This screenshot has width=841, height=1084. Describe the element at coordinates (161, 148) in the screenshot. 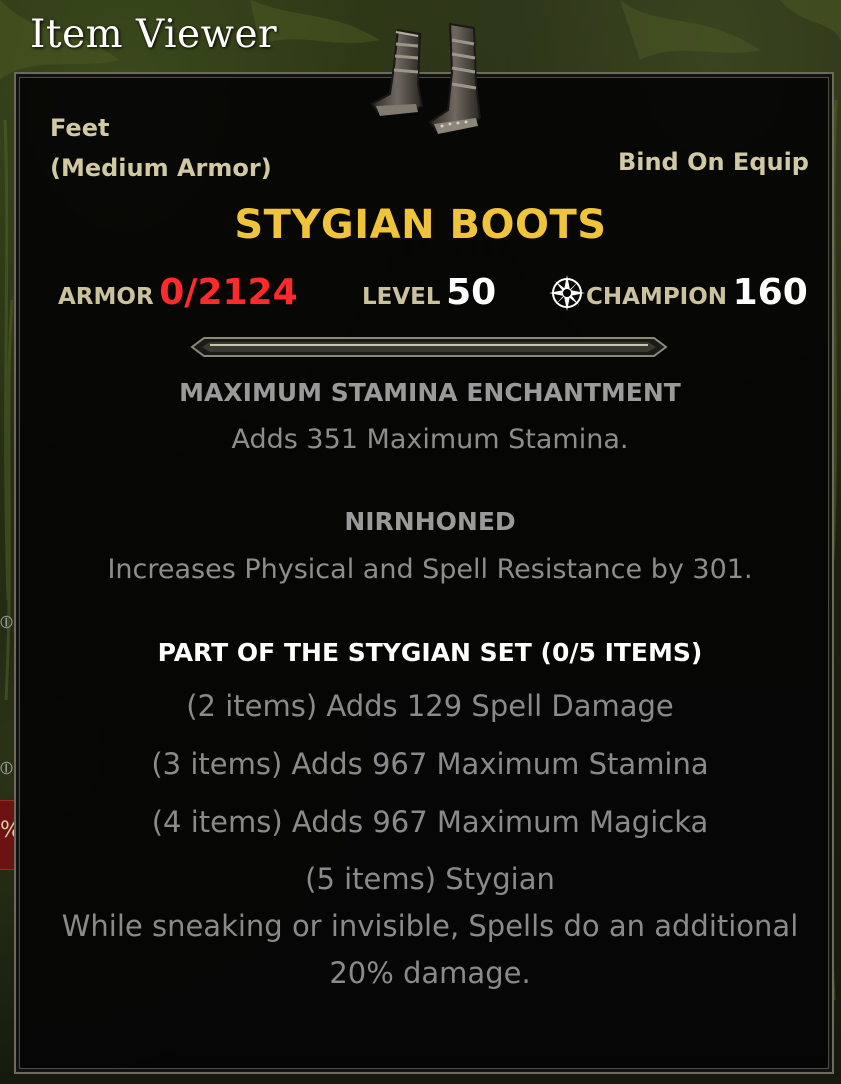

I see `item-slot: Feet (Medium Armor)` at that location.